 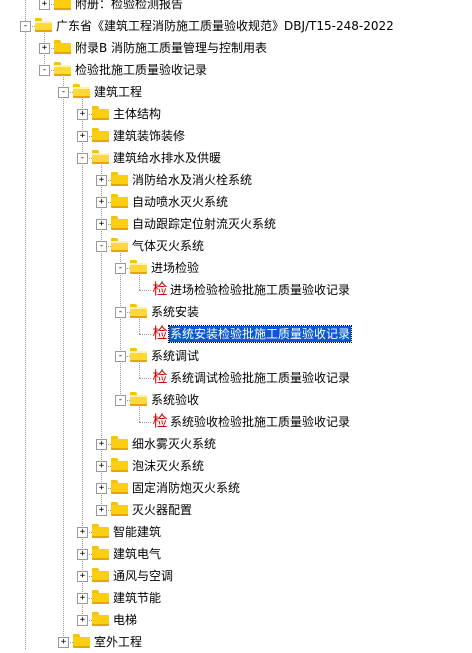 What do you see at coordinates (175, 268) in the screenshot?
I see `tree-item-label: 进场检验` at bounding box center [175, 268].